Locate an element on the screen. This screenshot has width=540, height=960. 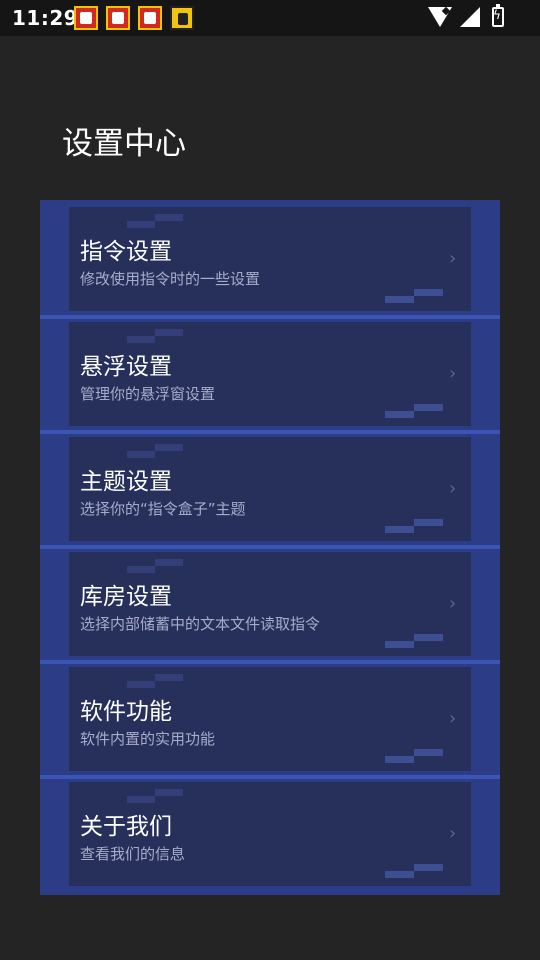
system-icons is located at coordinates (466, 15).